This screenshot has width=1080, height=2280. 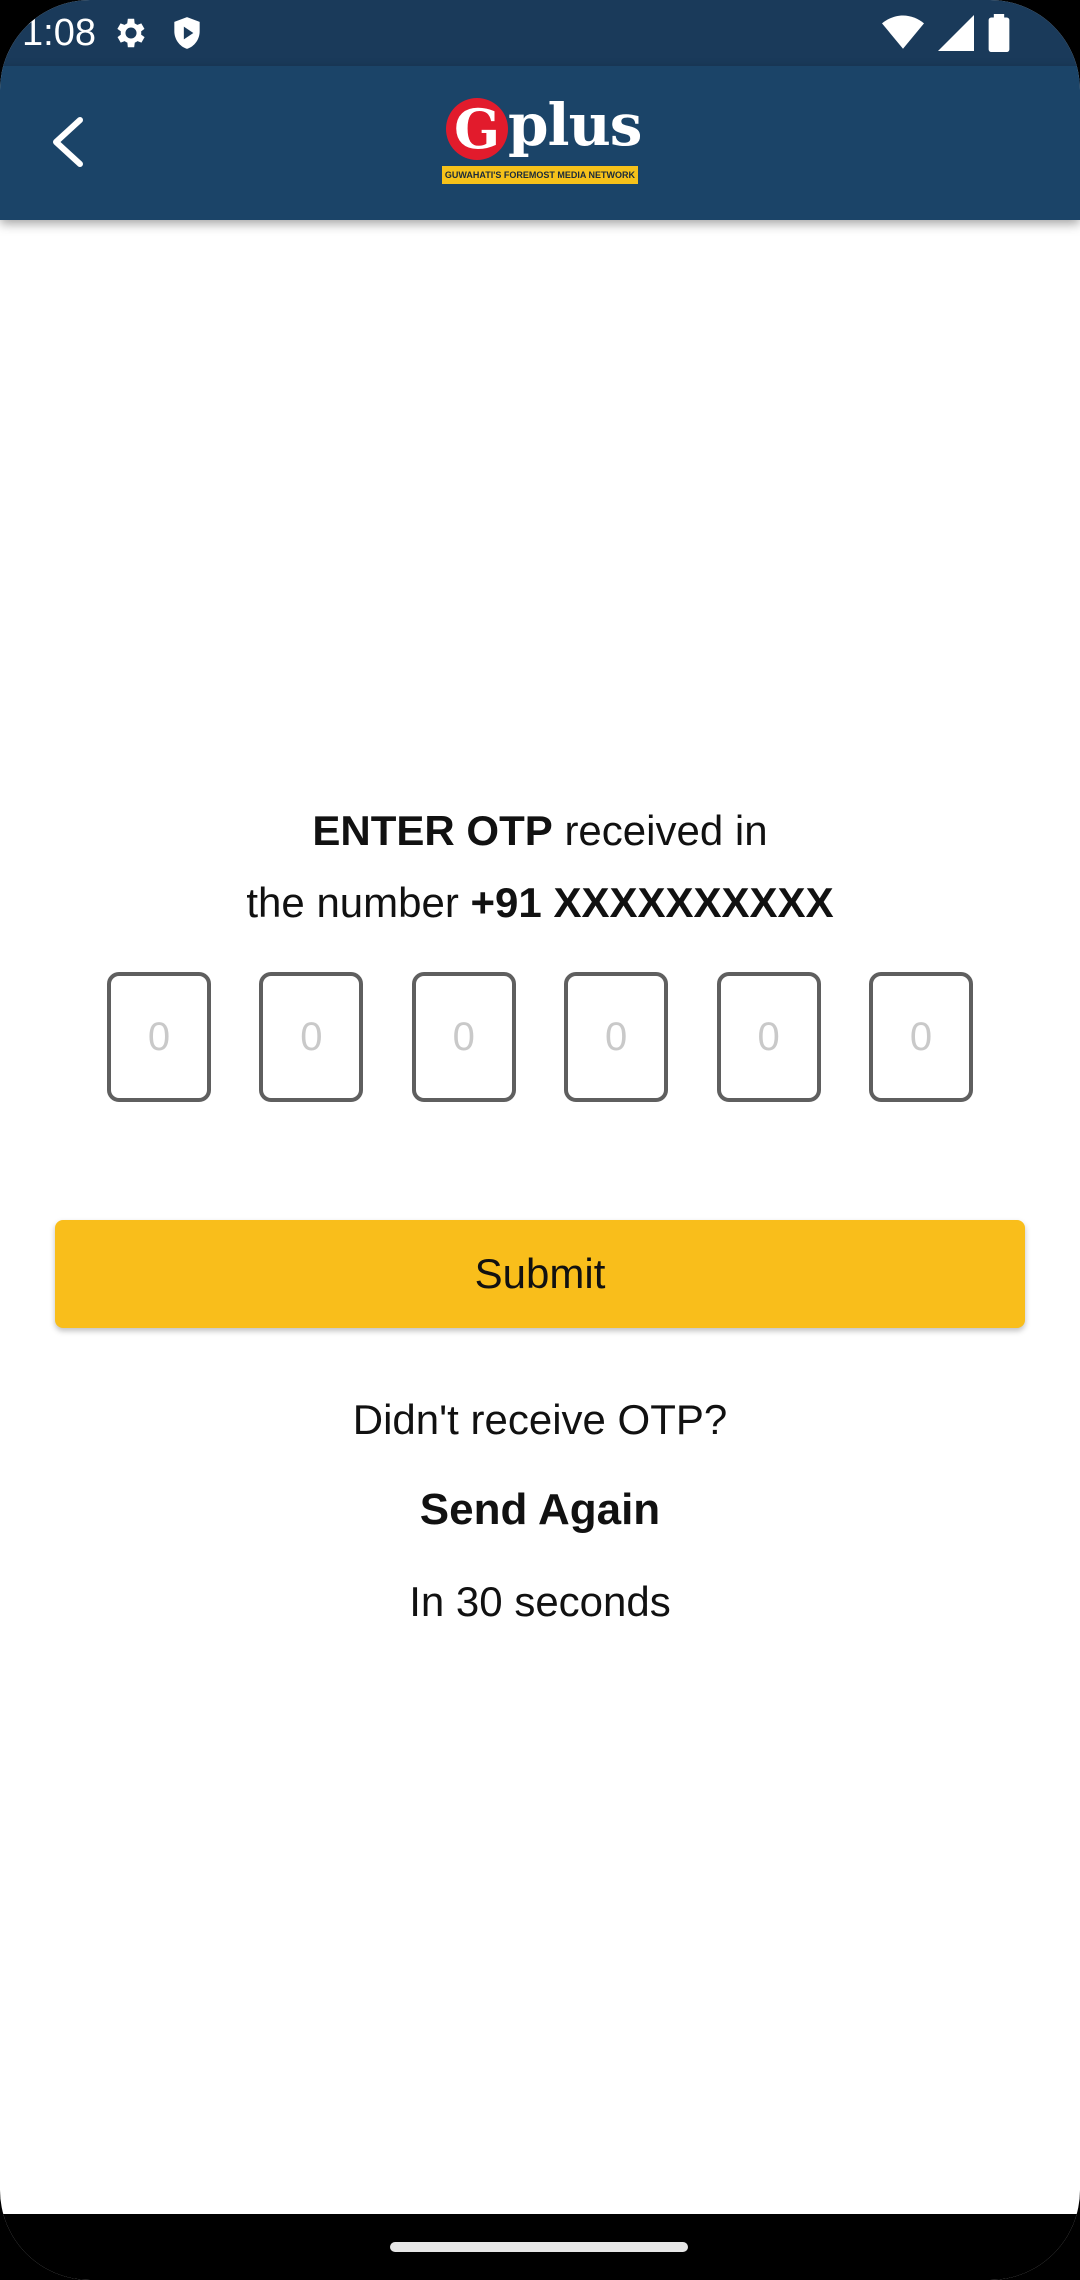 I want to click on otp-line2-prefix: the number, so click(x=358, y=902).